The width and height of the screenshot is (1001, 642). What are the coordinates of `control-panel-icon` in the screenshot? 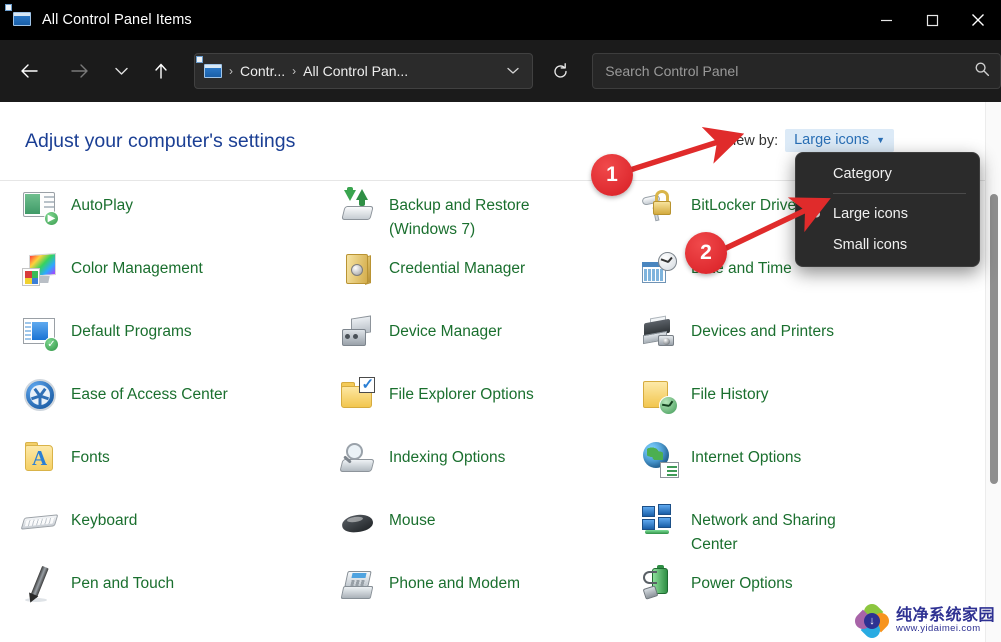 It's located at (18, 16).